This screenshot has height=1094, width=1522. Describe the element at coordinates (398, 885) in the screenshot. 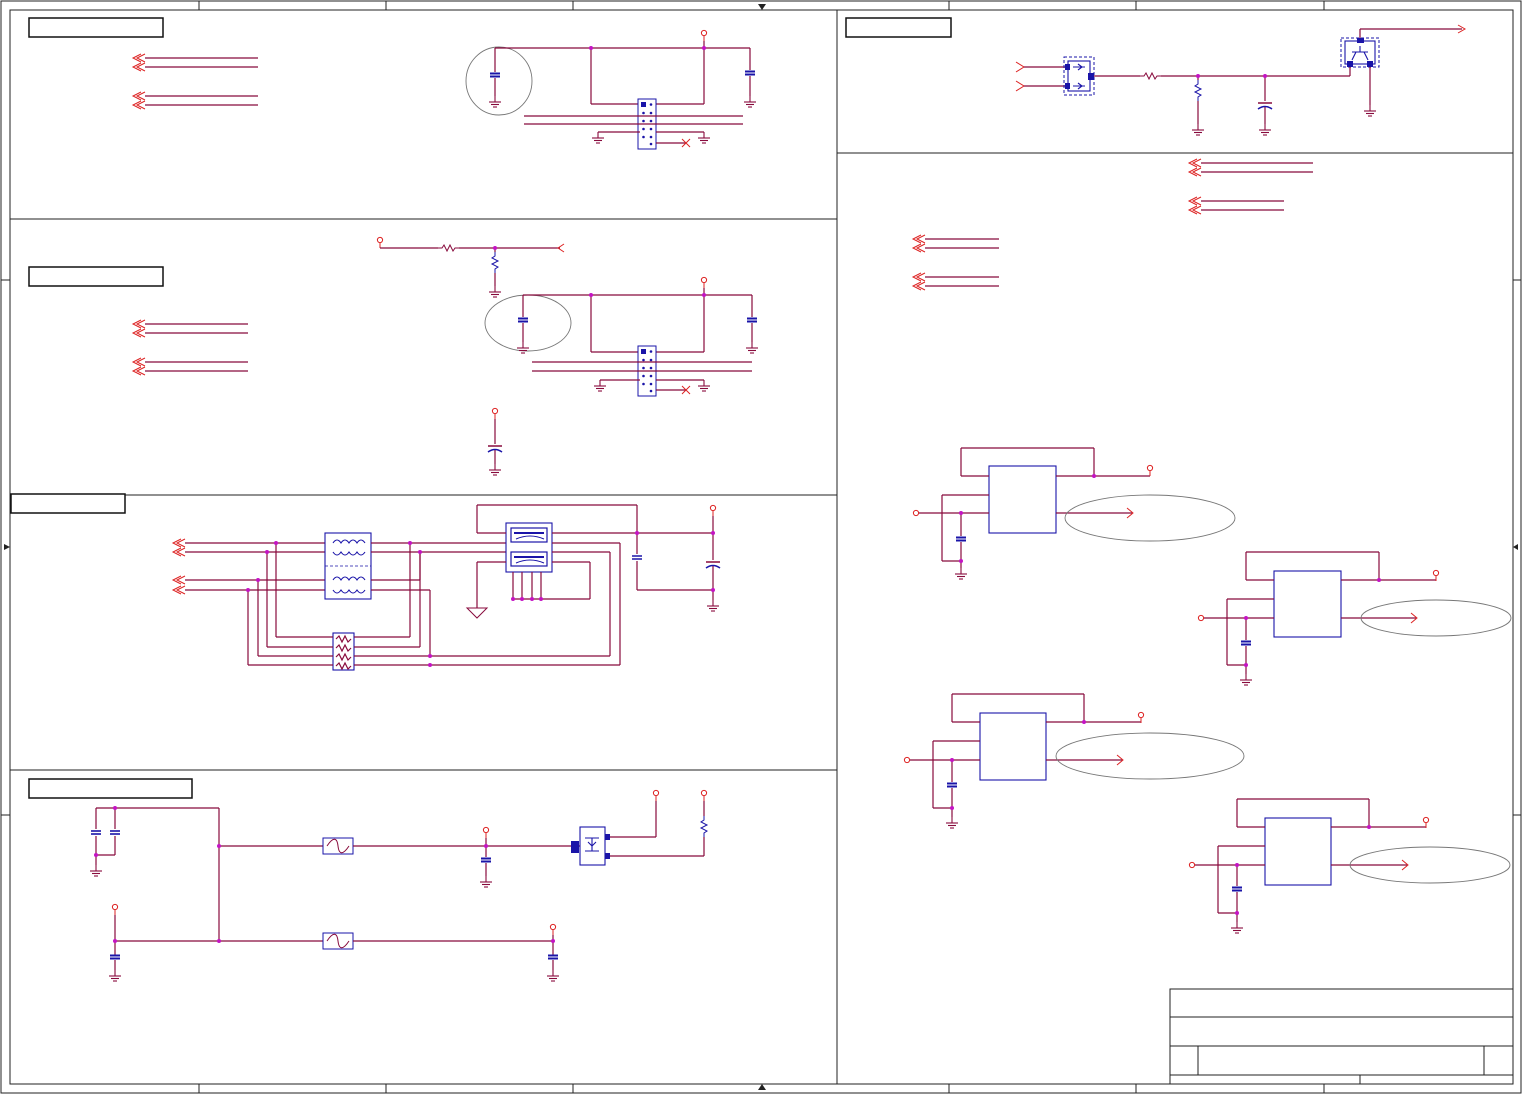

I see `panel-power` at that location.